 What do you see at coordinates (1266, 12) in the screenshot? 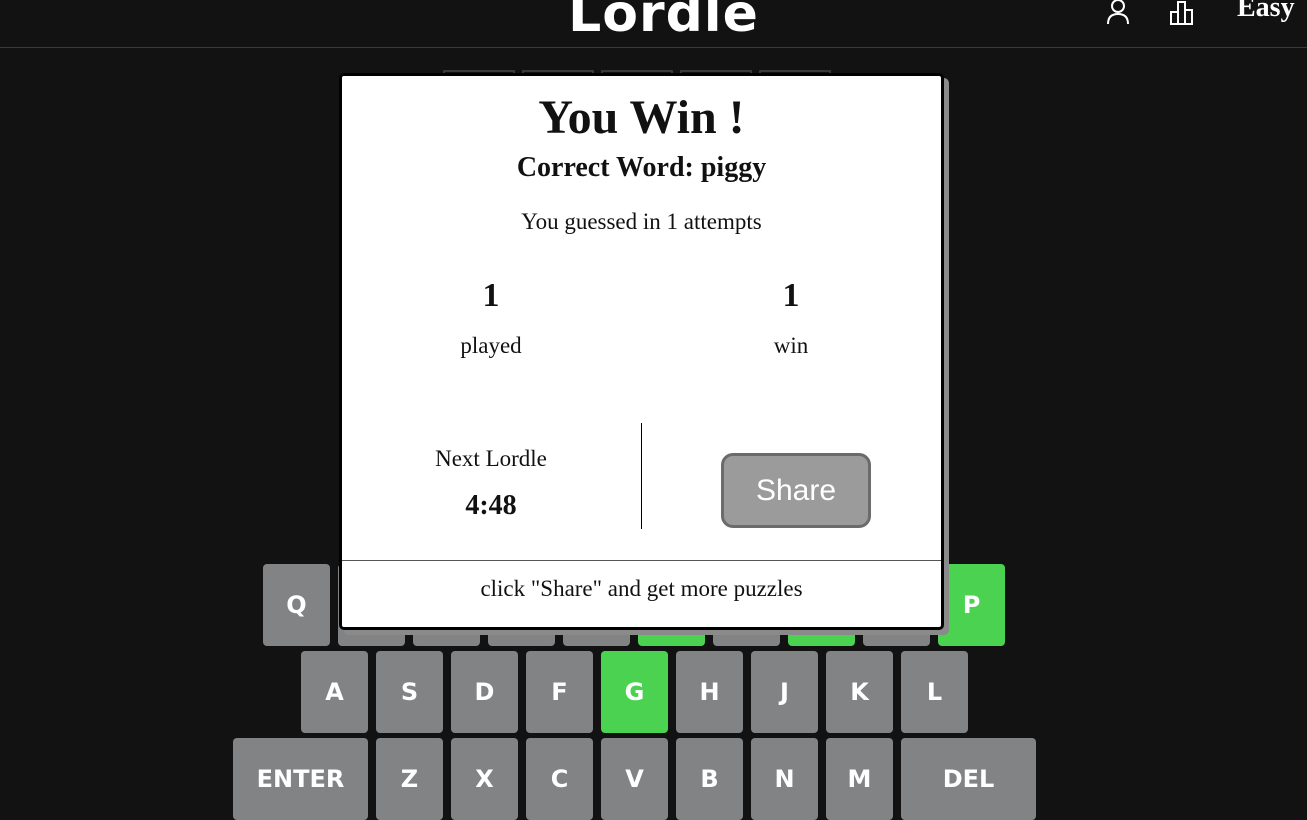
I see `difficulty-mode-label: Easy` at bounding box center [1266, 12].